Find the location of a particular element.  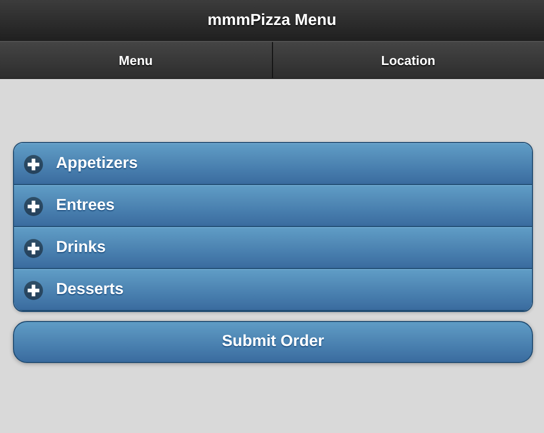

header-title: mmmPizza Menu is located at coordinates (272, 21).